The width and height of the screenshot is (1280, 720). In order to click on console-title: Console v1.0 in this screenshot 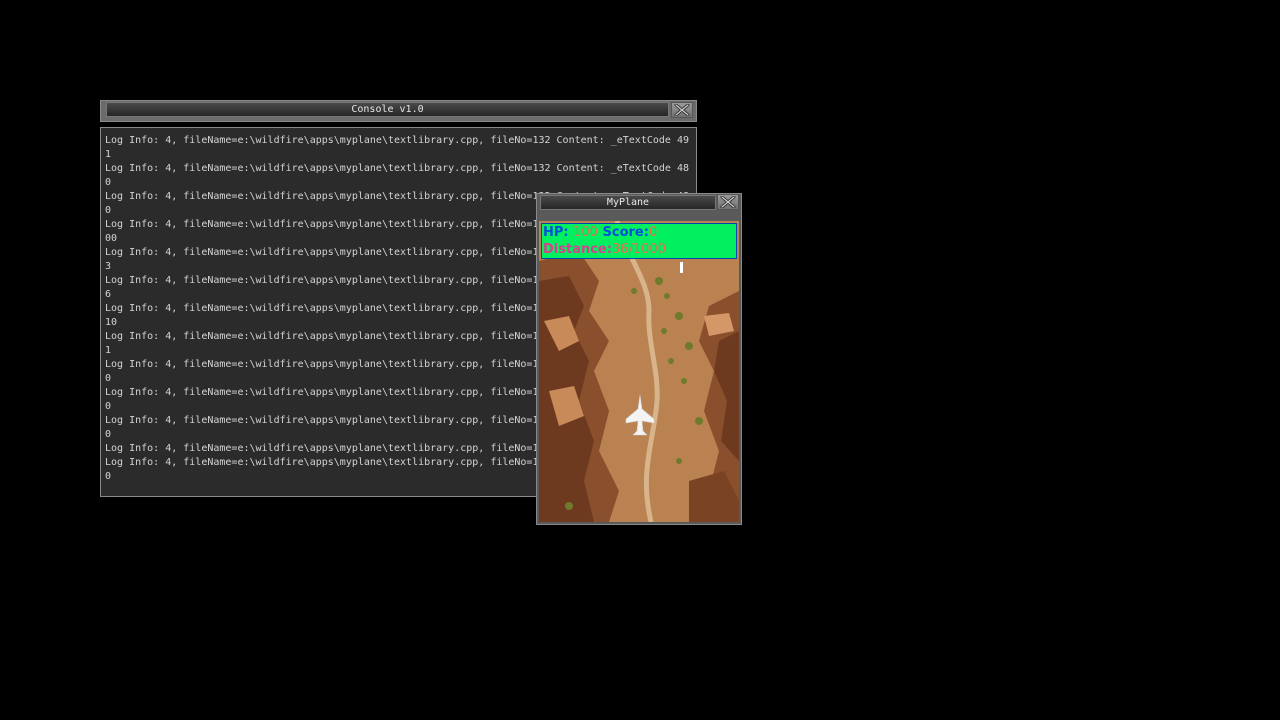, I will do `click(387, 109)`.